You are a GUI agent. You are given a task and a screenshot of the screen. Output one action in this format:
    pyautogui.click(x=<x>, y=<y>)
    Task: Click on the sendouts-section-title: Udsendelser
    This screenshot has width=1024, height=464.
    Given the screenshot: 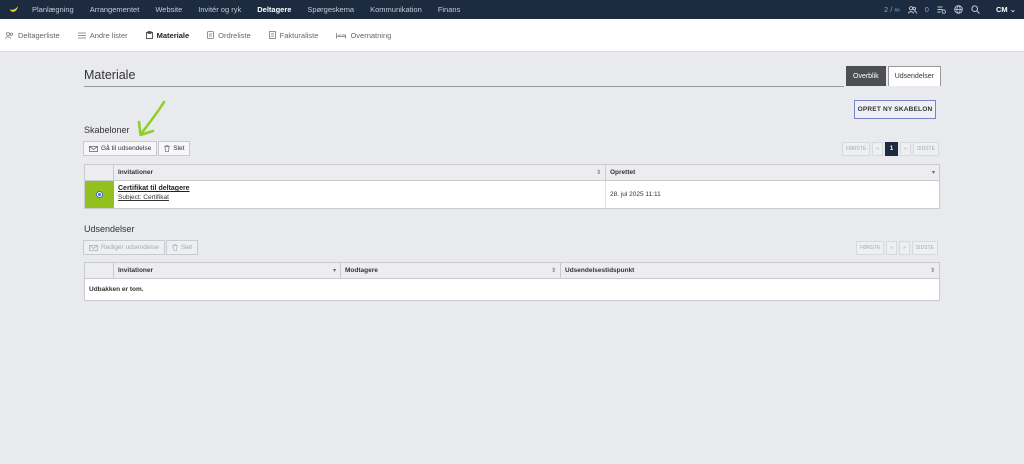 What is the action you would take?
    pyautogui.click(x=109, y=229)
    